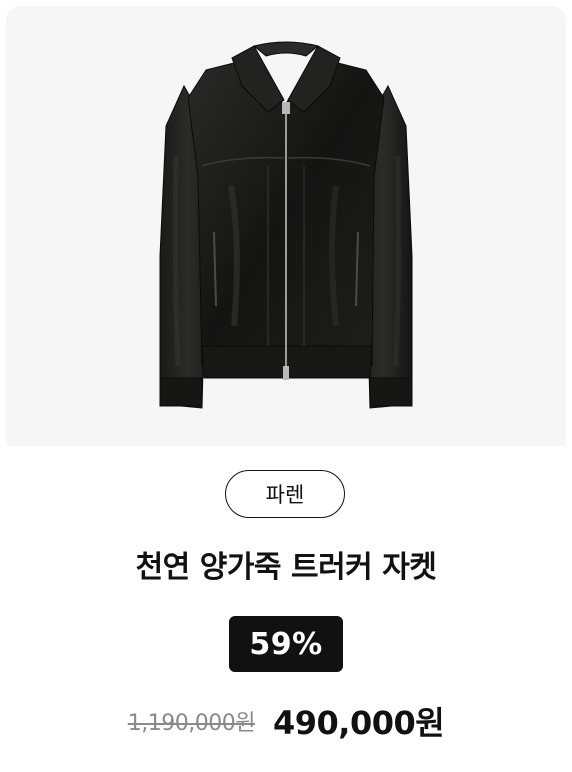  I want to click on discount-badge: 59%, so click(286, 644).